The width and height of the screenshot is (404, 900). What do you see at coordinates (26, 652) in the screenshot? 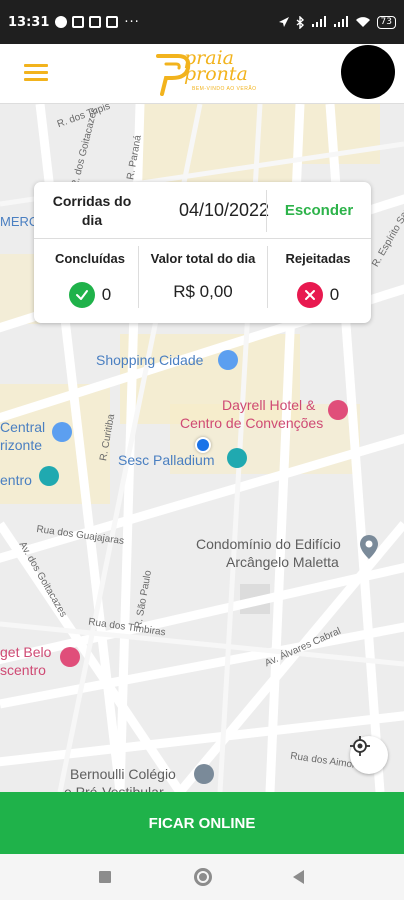
I see `map-label-get-belo-1: get Belo` at bounding box center [26, 652].